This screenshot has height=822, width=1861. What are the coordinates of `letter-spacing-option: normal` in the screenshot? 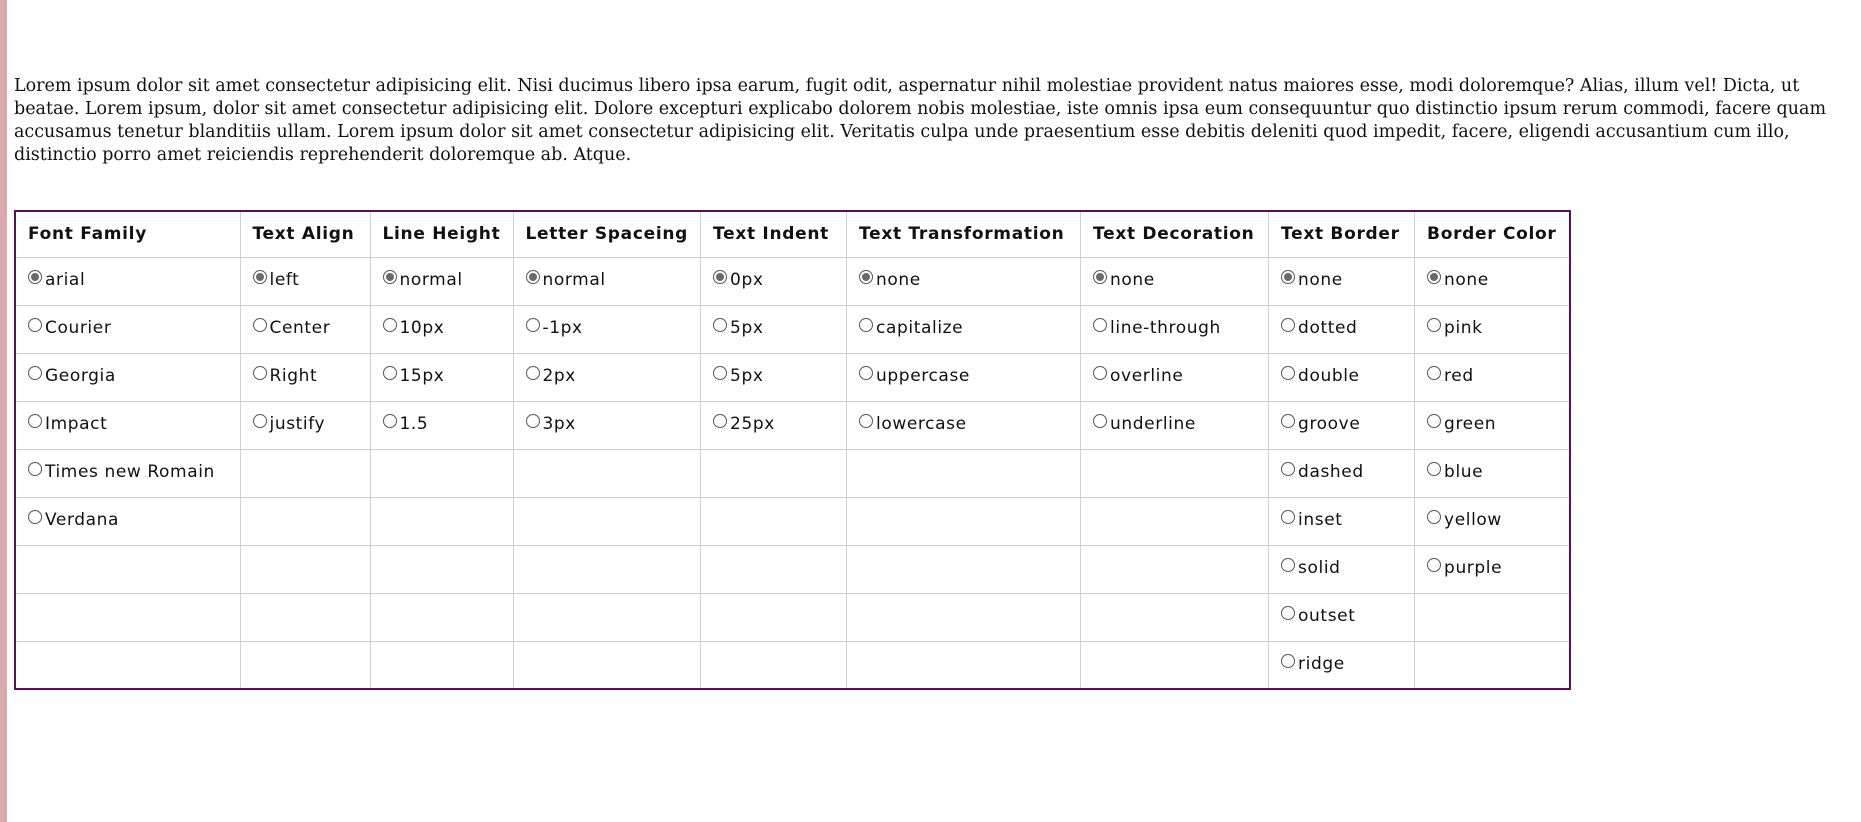 It's located at (565, 280).